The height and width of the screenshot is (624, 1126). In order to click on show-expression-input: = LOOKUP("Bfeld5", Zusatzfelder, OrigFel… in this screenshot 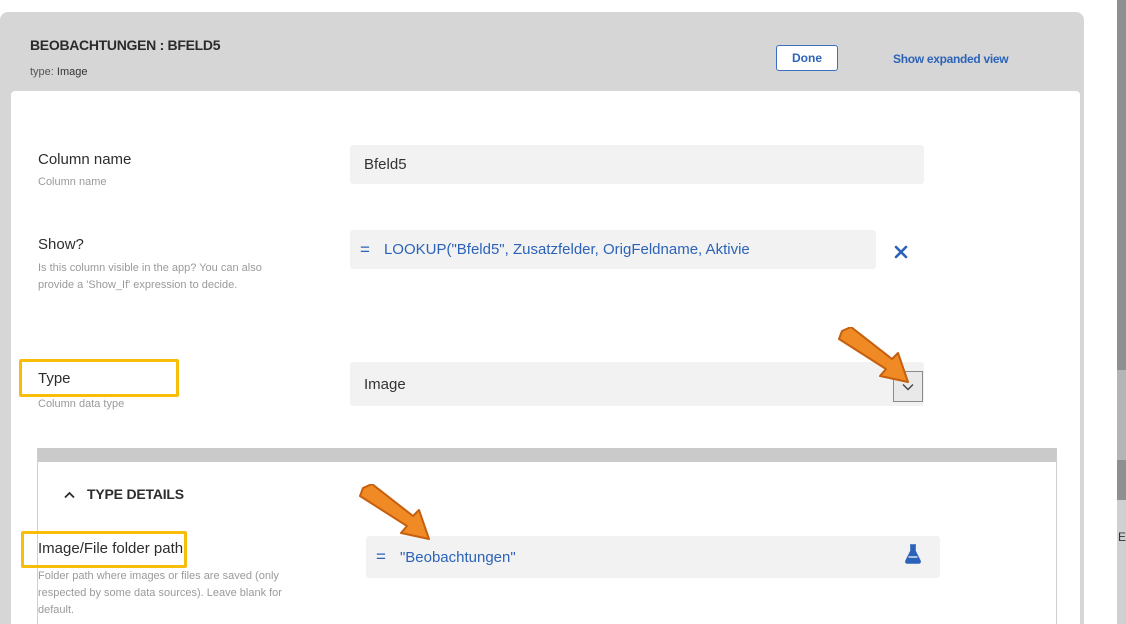, I will do `click(613, 249)`.